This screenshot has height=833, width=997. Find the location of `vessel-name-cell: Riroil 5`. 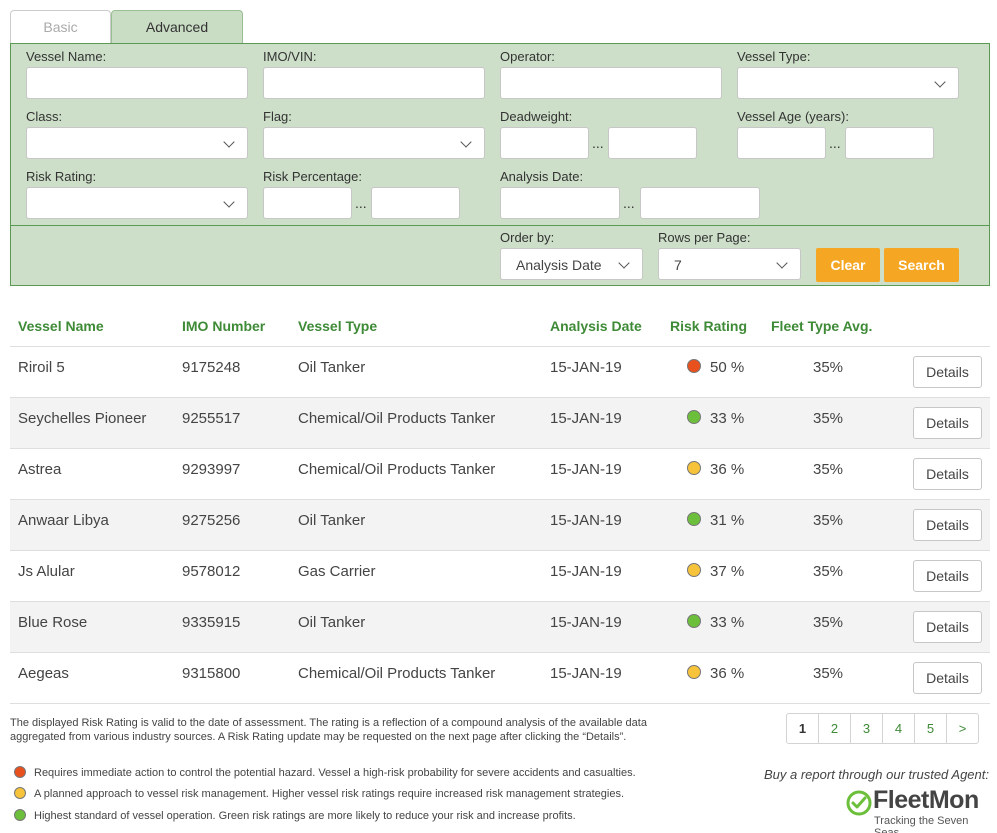

vessel-name-cell: Riroil 5 is located at coordinates (41, 367).